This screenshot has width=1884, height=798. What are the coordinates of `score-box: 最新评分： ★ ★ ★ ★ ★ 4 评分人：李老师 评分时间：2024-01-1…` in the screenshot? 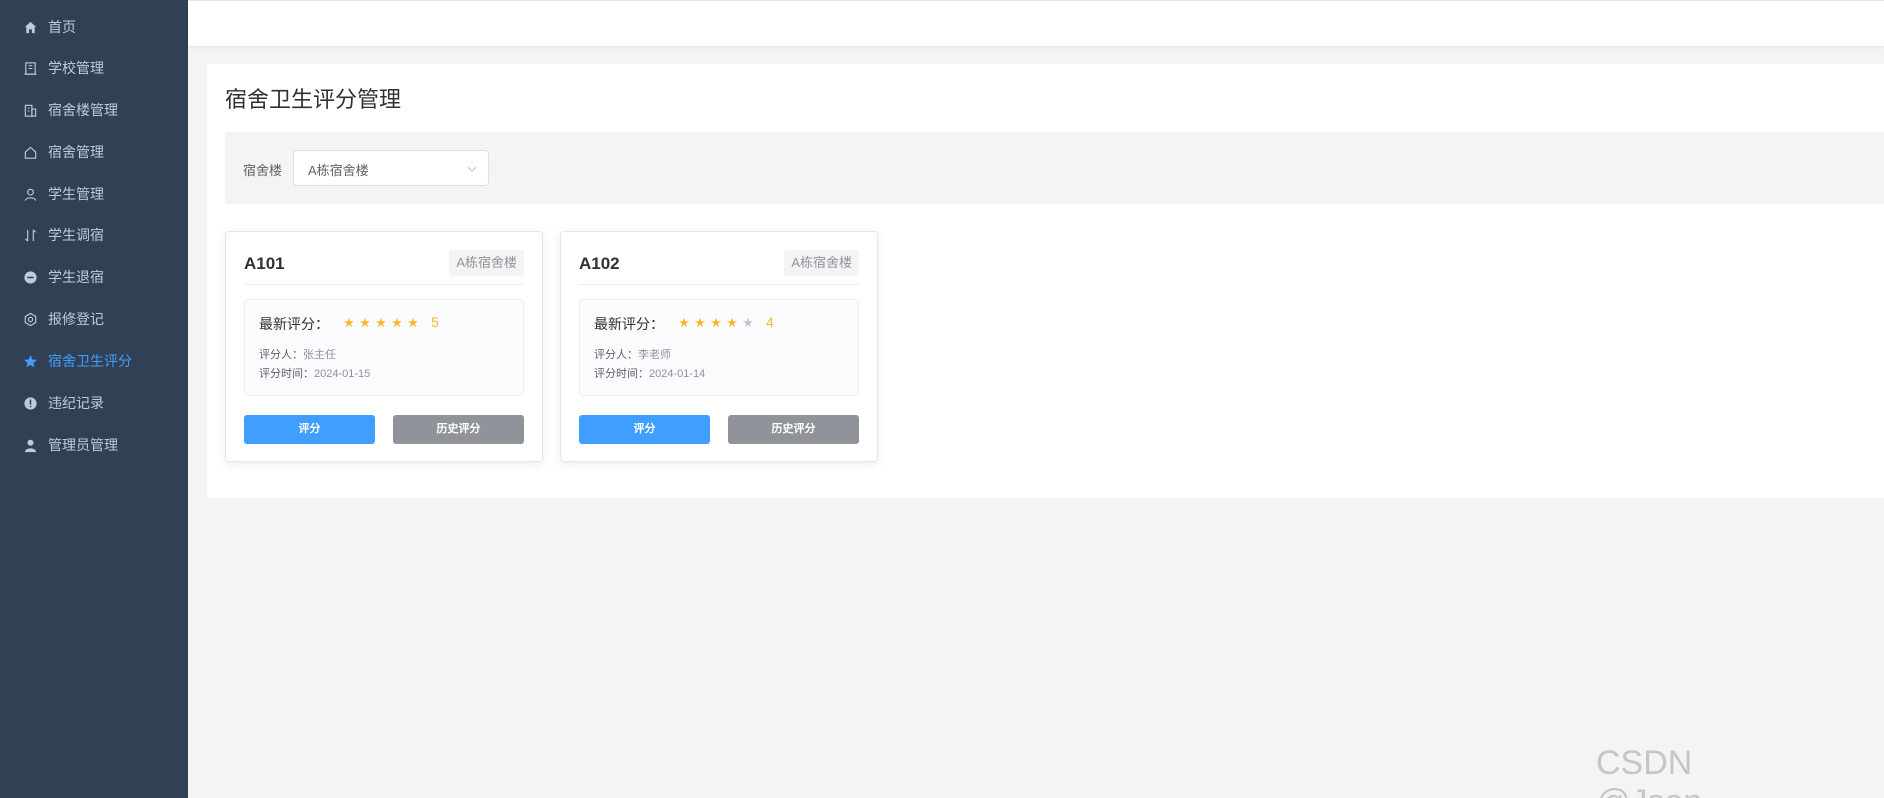 It's located at (719, 347).